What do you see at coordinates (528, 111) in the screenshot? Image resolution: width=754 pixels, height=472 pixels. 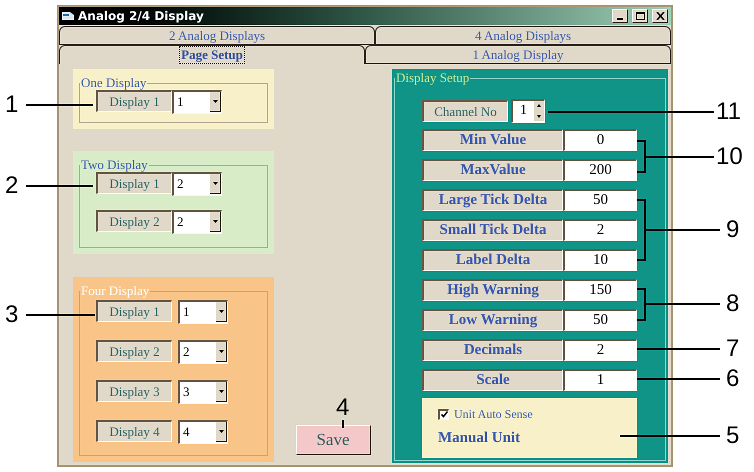 I see `channel-spinner: 1` at bounding box center [528, 111].